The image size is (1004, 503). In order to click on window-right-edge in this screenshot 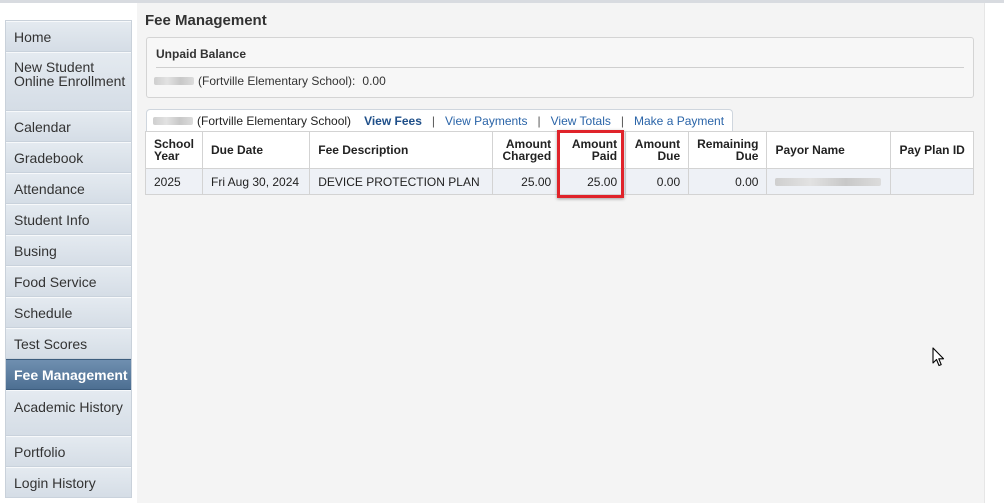, I will do `click(994, 253)`.